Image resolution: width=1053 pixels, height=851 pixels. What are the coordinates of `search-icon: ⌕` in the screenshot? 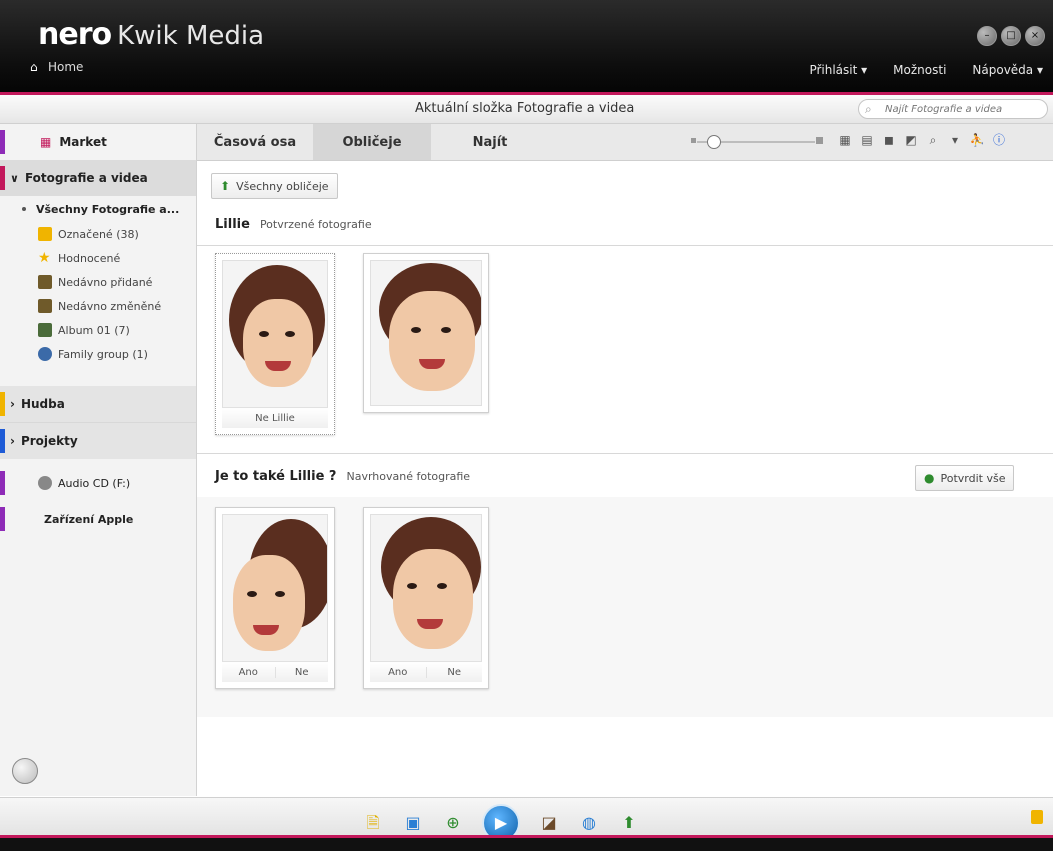 It's located at (868, 109).